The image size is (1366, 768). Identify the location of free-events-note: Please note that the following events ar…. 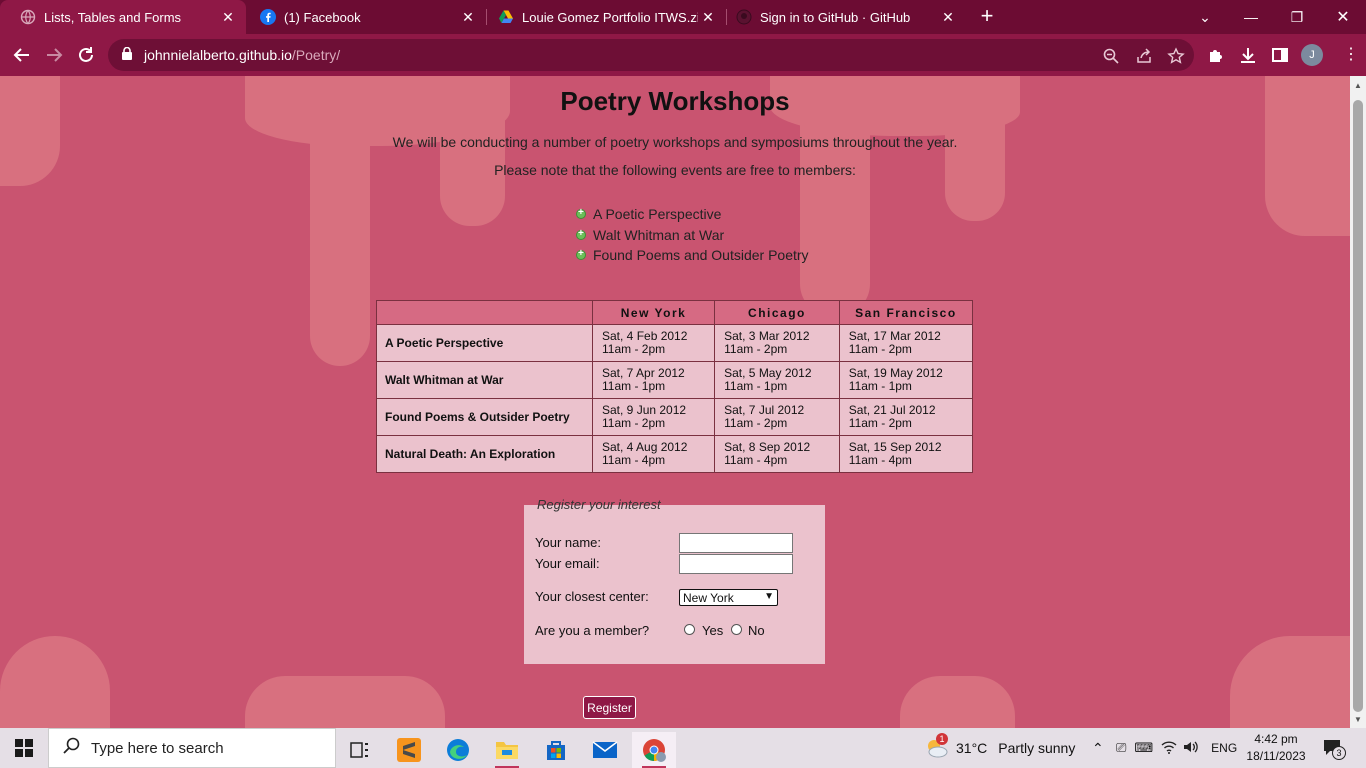
(675, 170).